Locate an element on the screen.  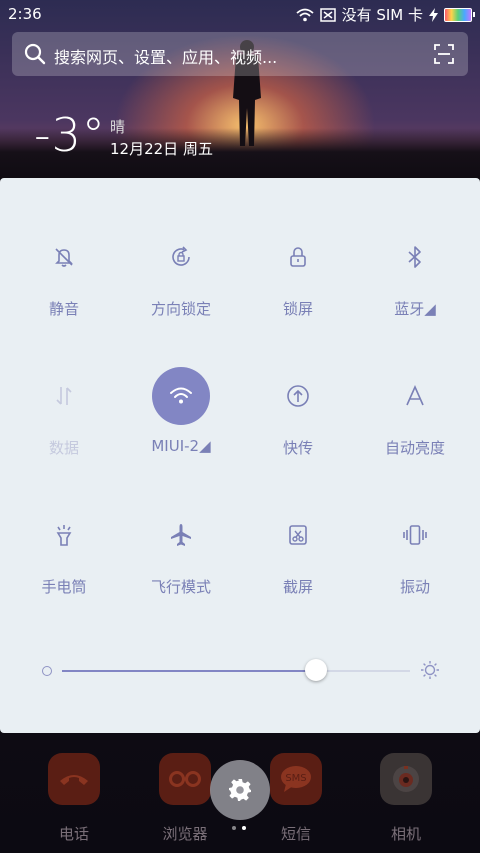
status-icons: 没有 SIM 卡 is located at coordinates (385, 14).